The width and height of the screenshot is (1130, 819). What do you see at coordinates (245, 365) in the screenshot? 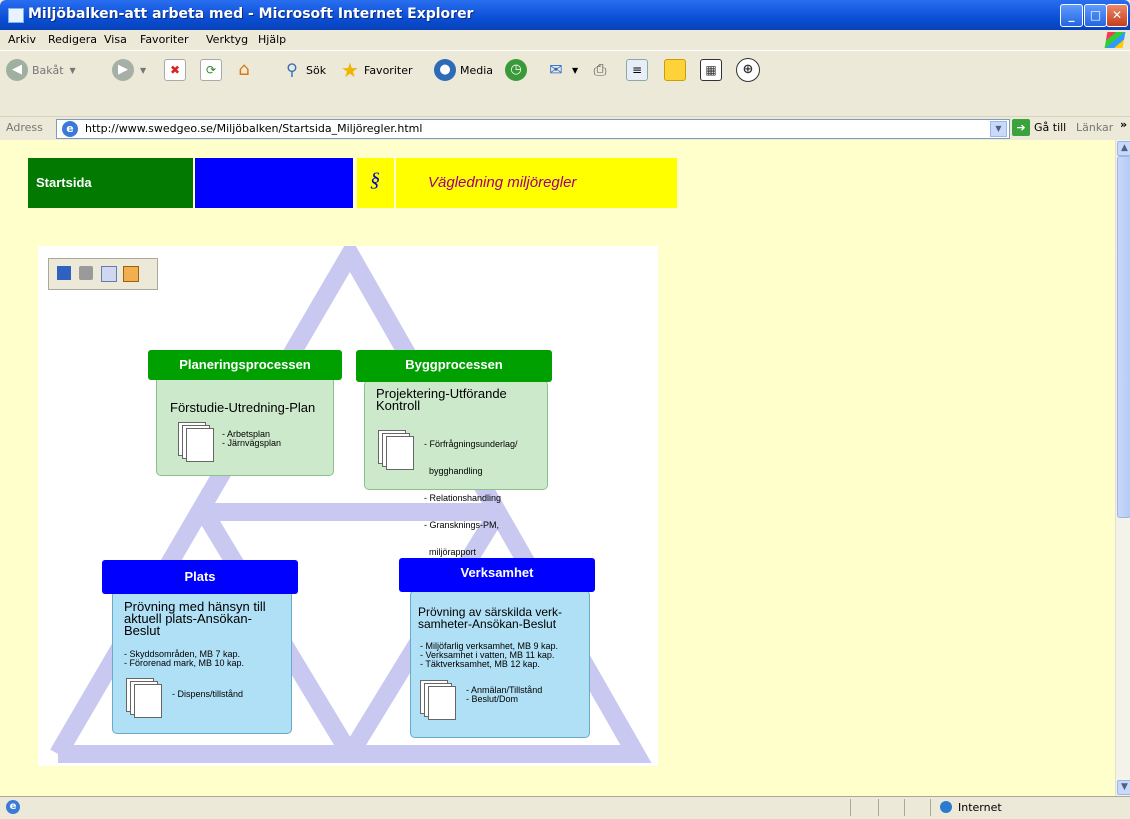
I see `planering-header: Planeringsprocessen` at bounding box center [245, 365].